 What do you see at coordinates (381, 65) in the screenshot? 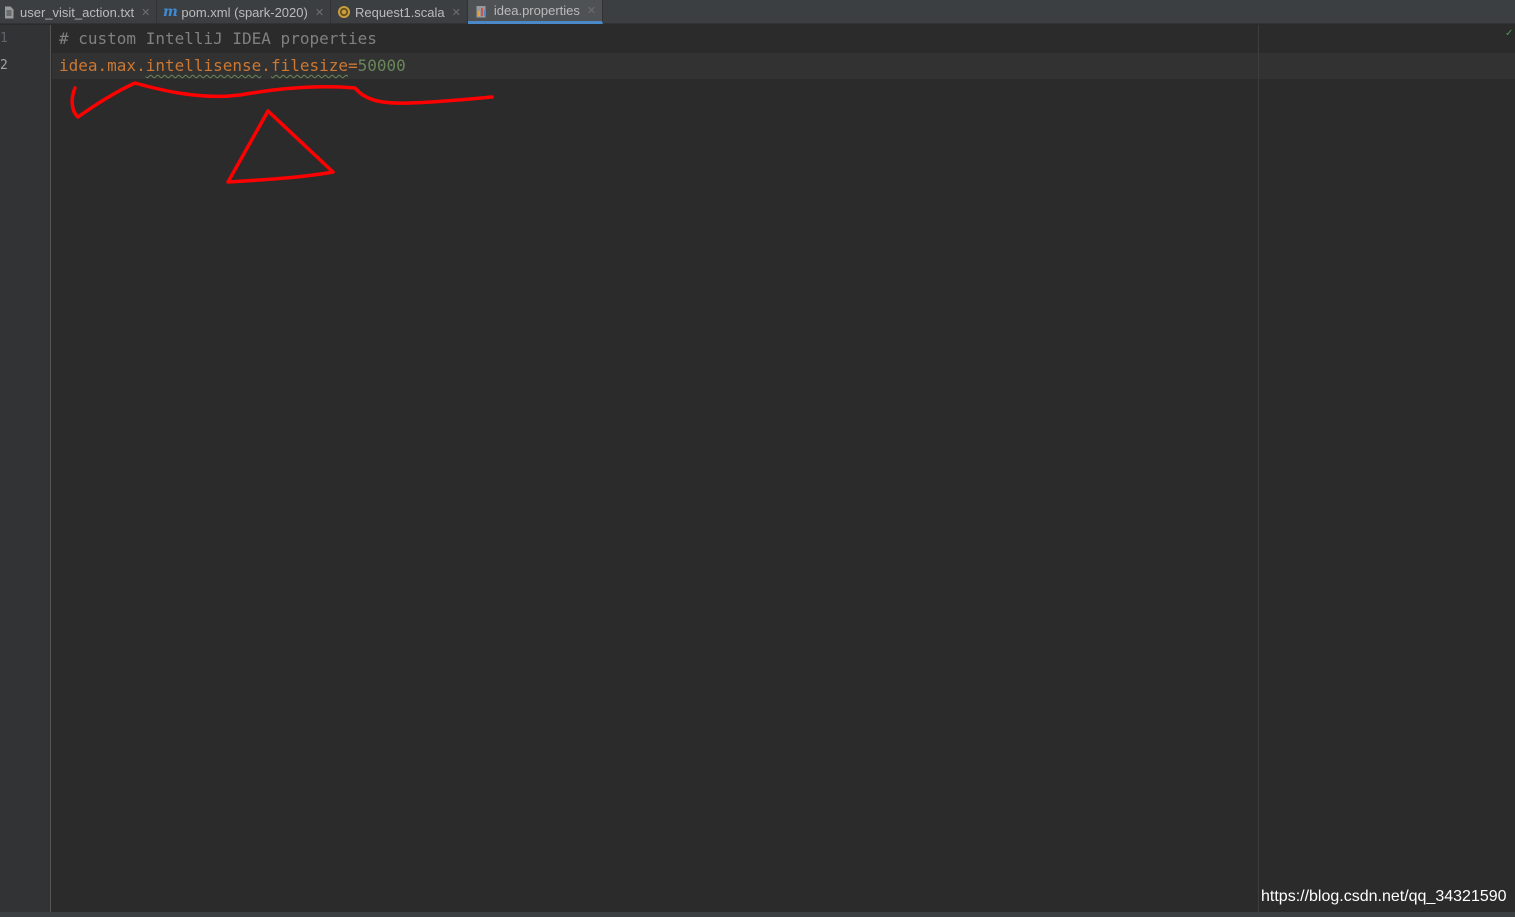
I see `property-value: 50000` at bounding box center [381, 65].